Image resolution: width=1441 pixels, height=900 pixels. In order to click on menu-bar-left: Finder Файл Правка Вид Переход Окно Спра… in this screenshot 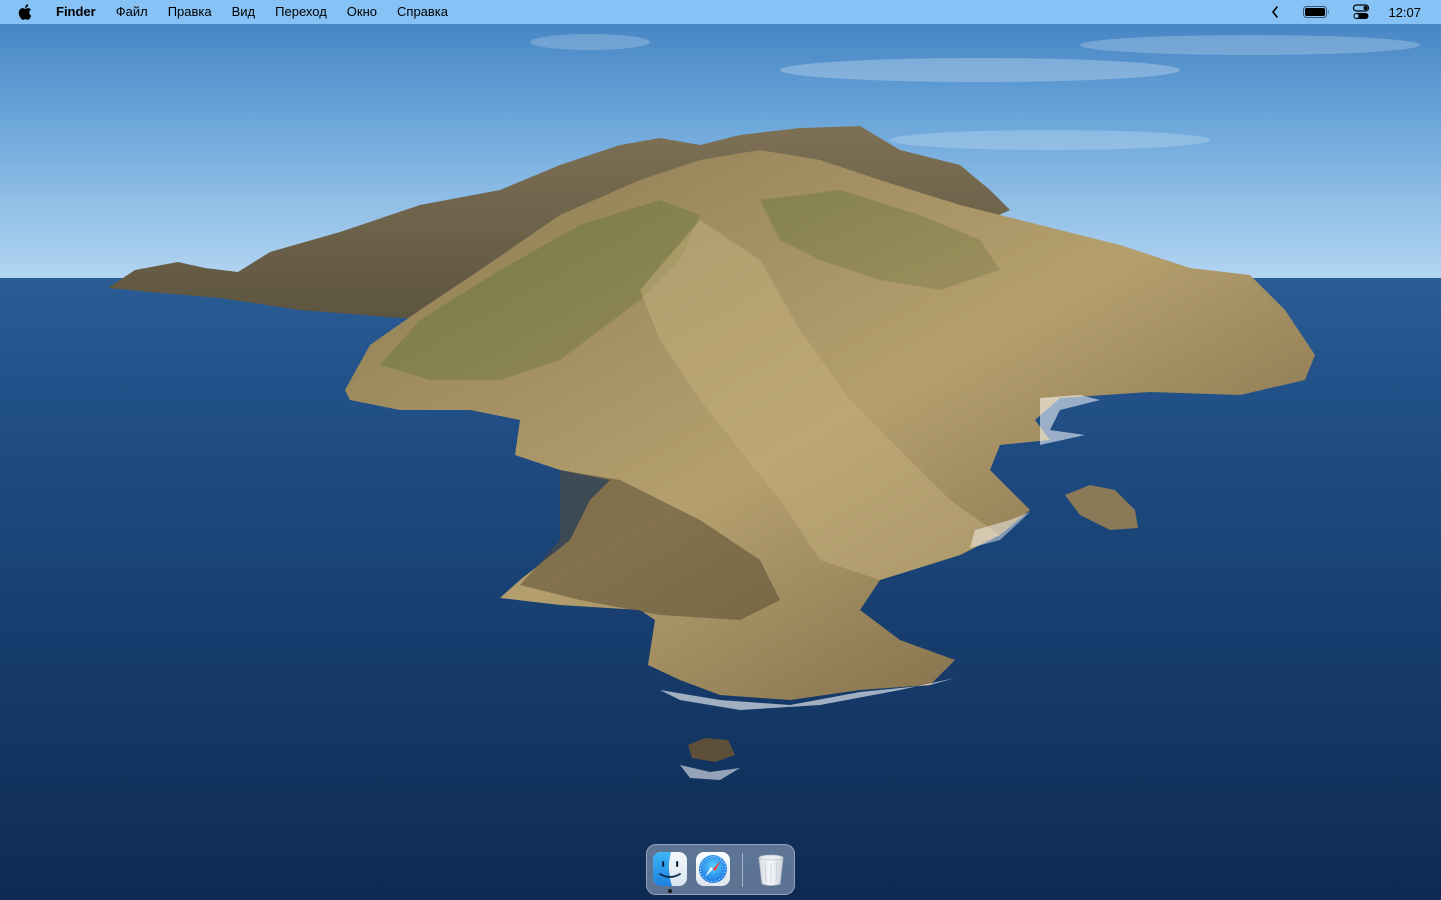, I will do `click(229, 12)`.